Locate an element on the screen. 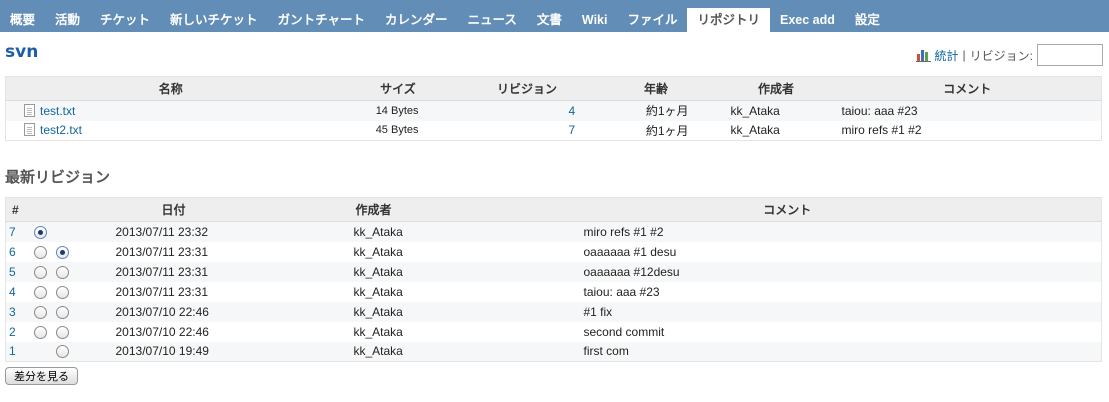  entry-name-cell: test2.txt is located at coordinates (170, 130).